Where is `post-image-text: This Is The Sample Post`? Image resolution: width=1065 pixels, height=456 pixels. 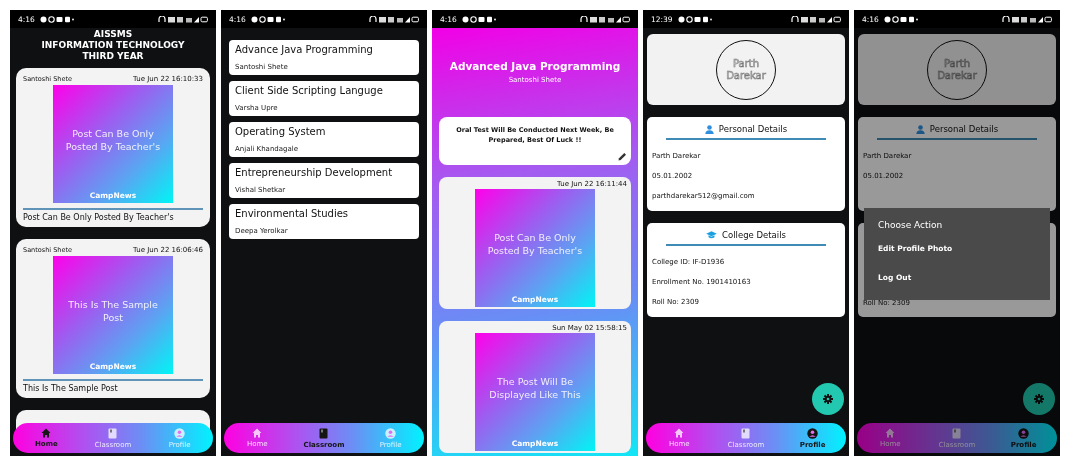
post-image-text: This Is The Sample Post is located at coordinates (113, 311).